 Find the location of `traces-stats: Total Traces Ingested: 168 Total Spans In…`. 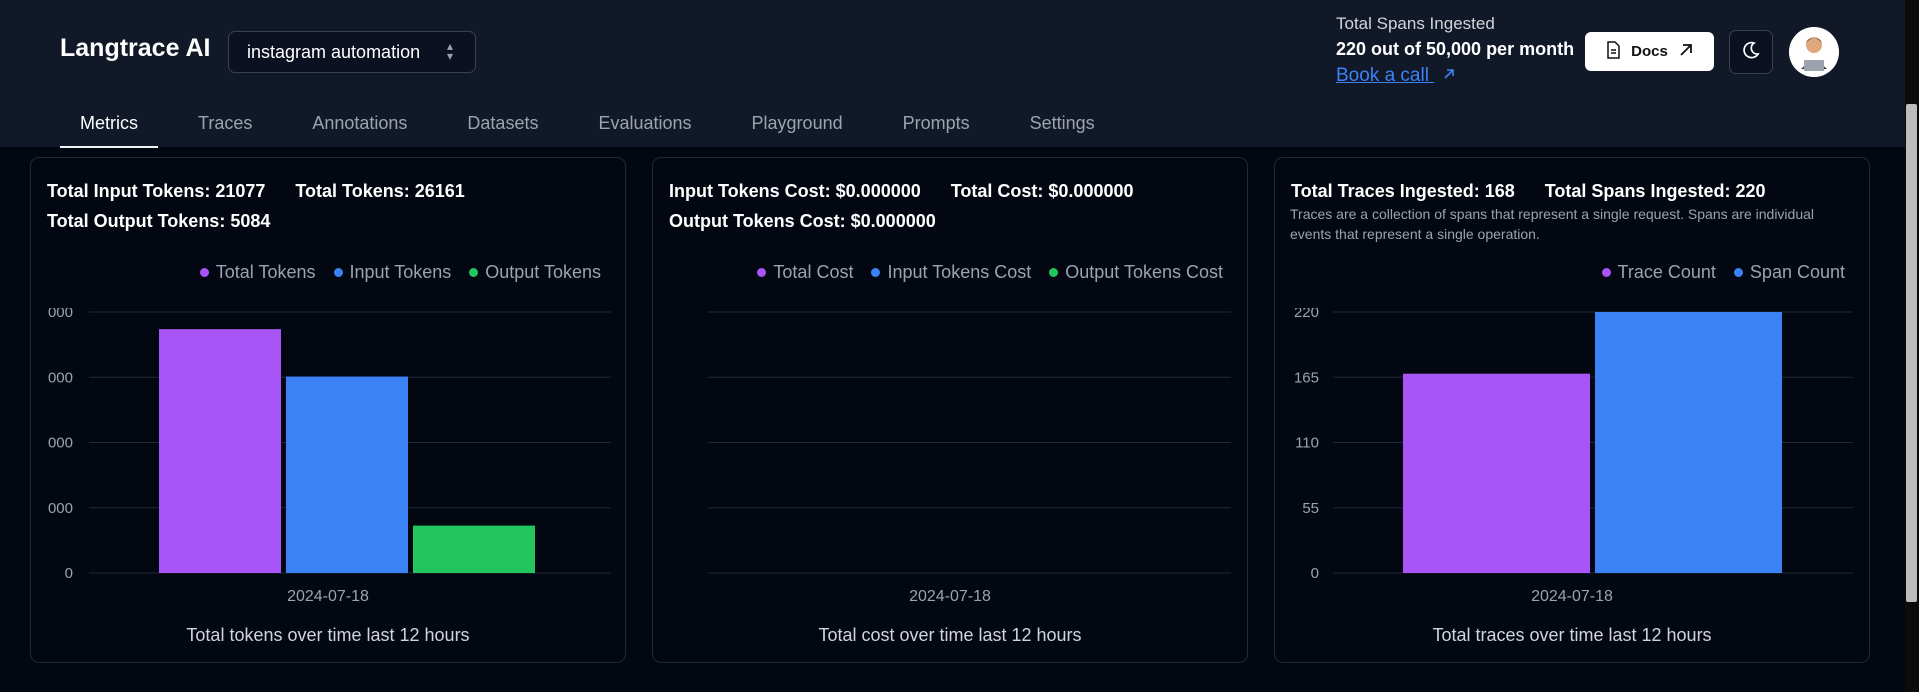

traces-stats: Total Traces Ingested: 168 Total Spans In… is located at coordinates (1543, 191).